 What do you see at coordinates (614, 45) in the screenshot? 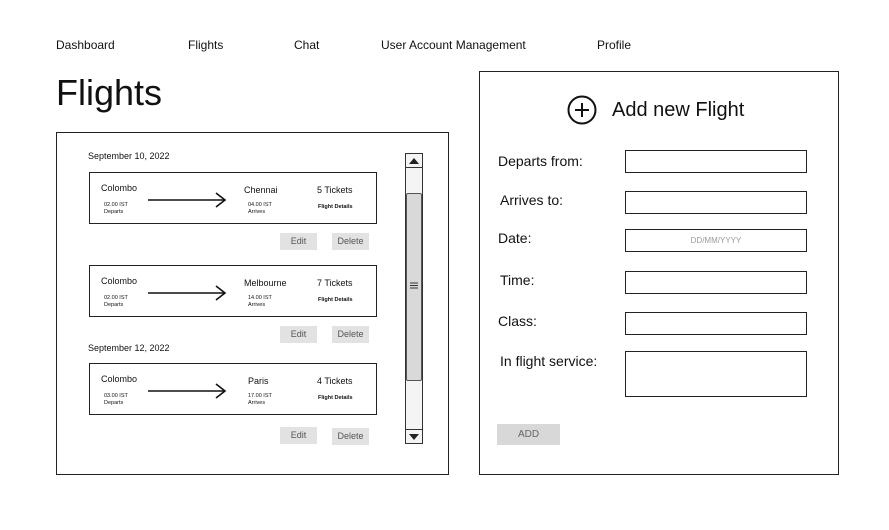
I see `nav-profile: Profile` at bounding box center [614, 45].